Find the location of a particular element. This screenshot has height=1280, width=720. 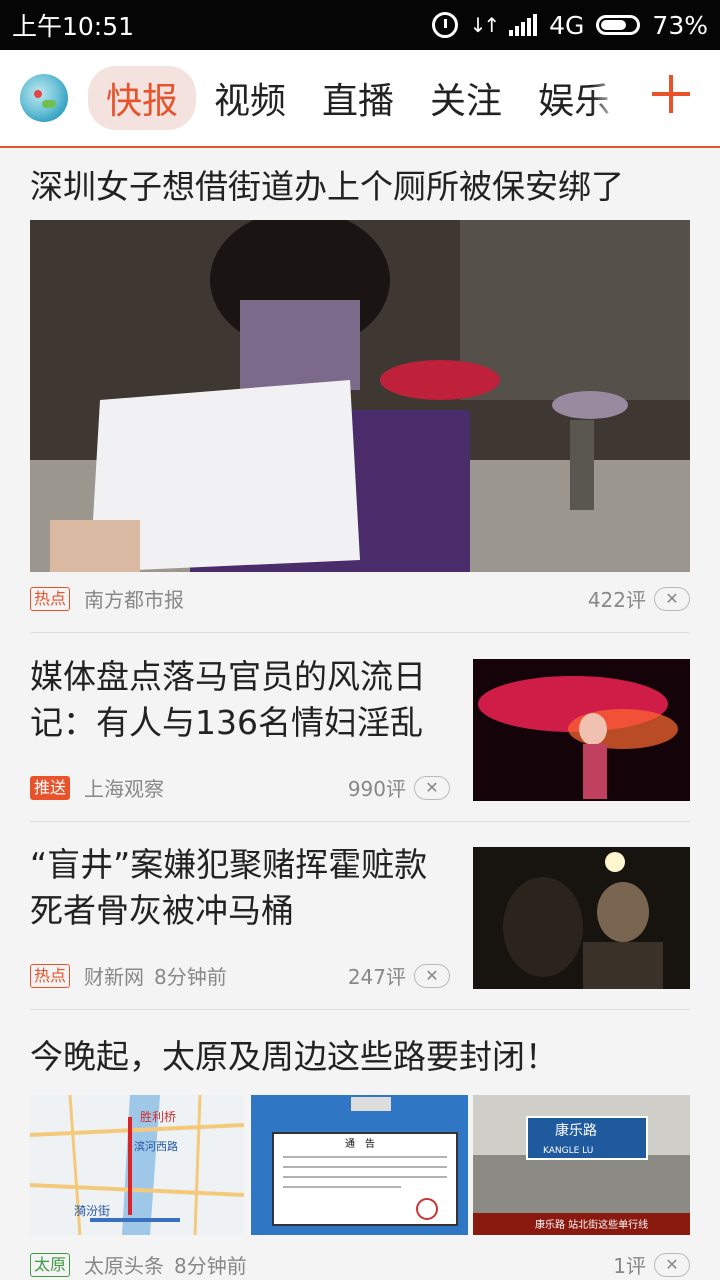

comment-count: 990评 is located at coordinates (377, 787).